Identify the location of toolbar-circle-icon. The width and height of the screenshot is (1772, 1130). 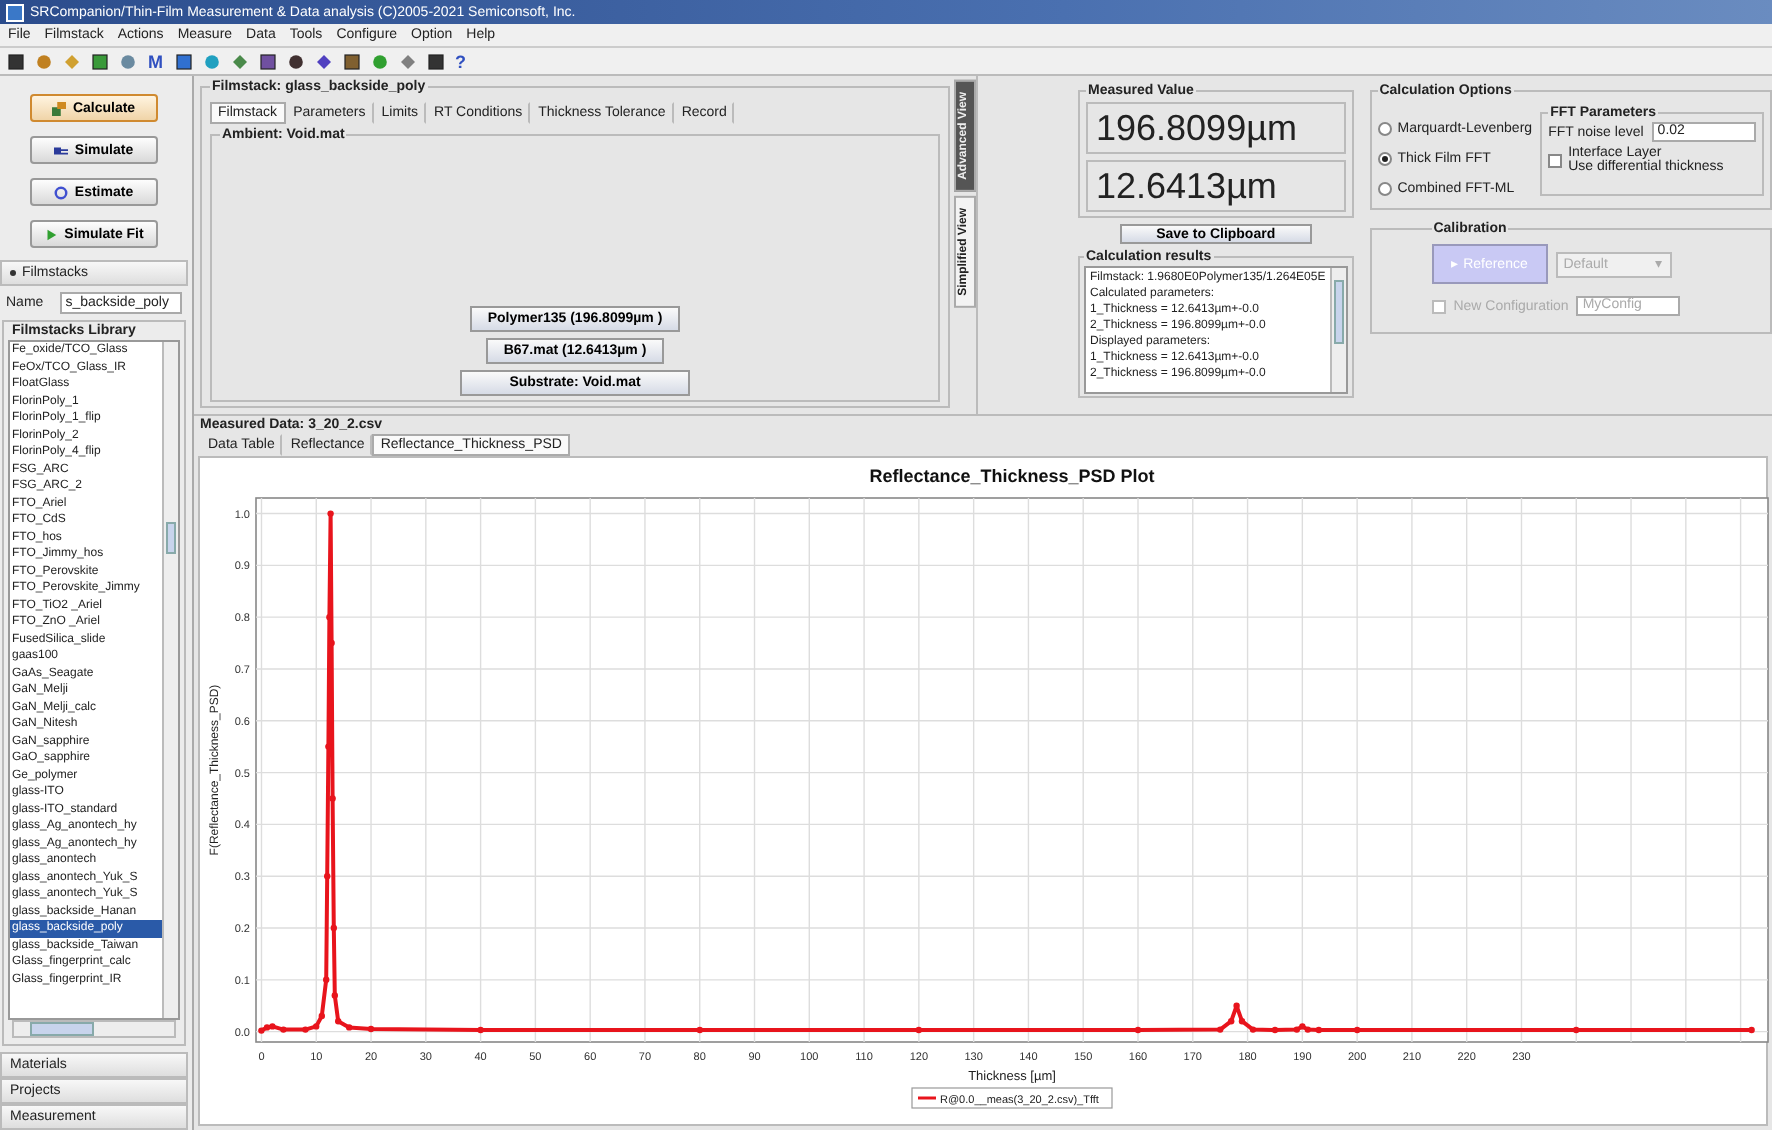
(295, 61).